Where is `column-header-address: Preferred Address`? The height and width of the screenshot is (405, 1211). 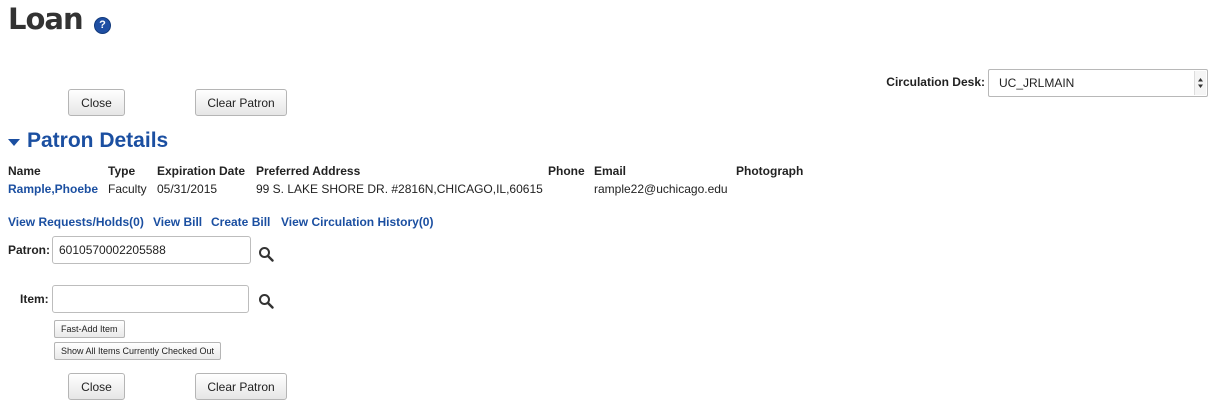
column-header-address: Preferred Address is located at coordinates (308, 171).